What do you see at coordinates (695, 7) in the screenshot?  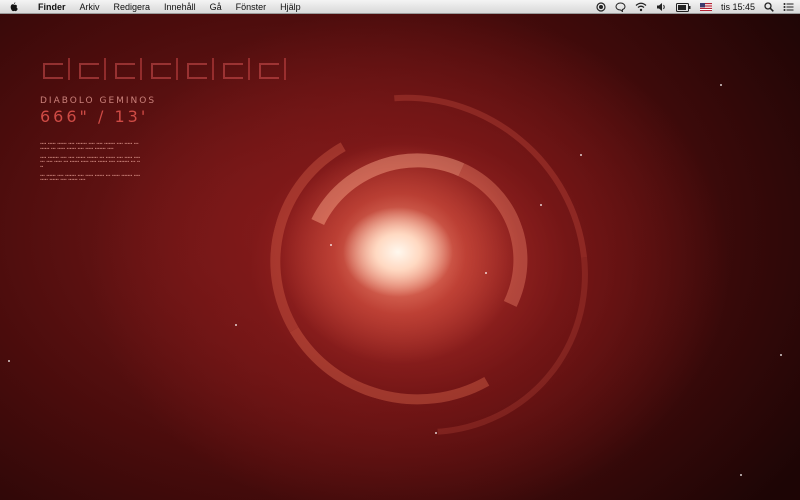 I see `status-area: tis 15:45` at bounding box center [695, 7].